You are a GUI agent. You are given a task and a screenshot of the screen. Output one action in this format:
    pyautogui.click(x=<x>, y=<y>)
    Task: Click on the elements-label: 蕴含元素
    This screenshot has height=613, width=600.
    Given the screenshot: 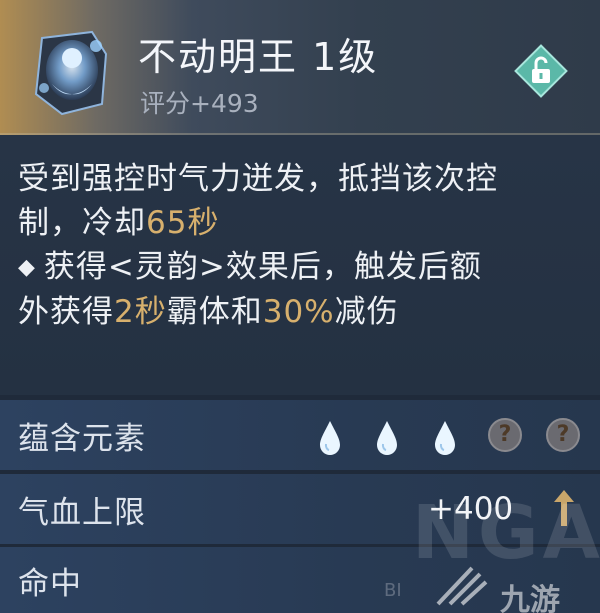 What is the action you would take?
    pyautogui.click(x=82, y=438)
    